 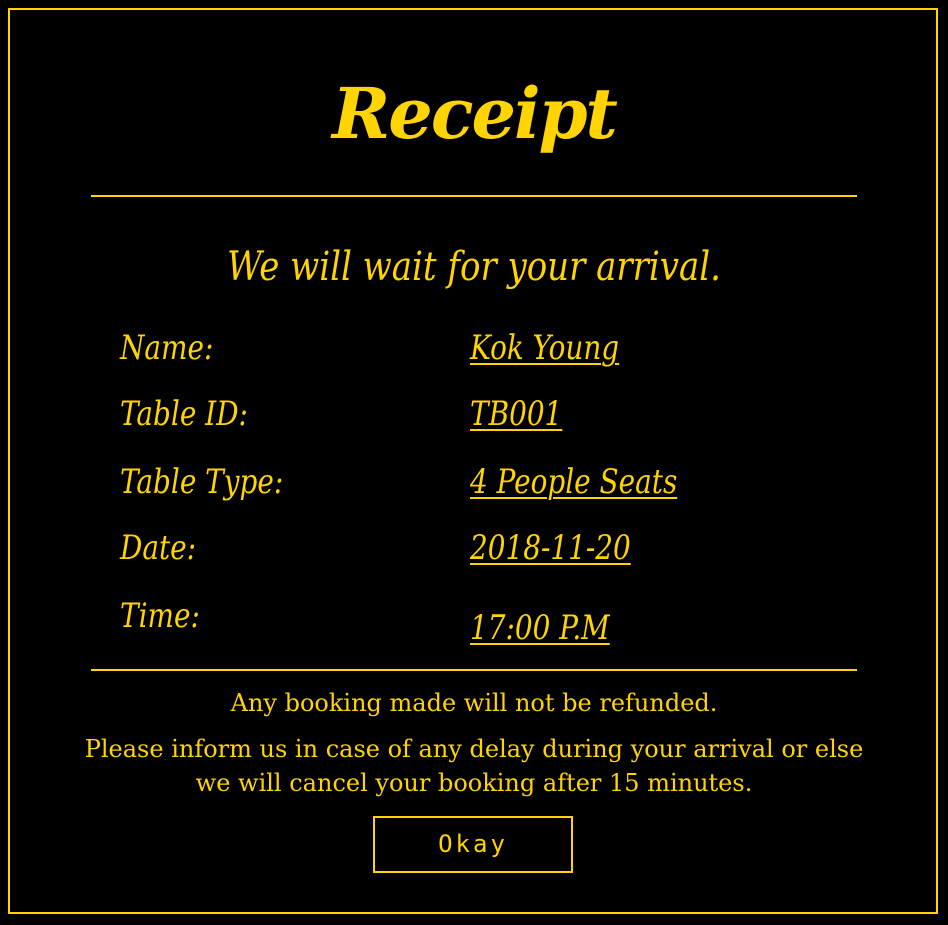 I want to click on field-value-date: 2018-11-20, so click(x=550, y=548).